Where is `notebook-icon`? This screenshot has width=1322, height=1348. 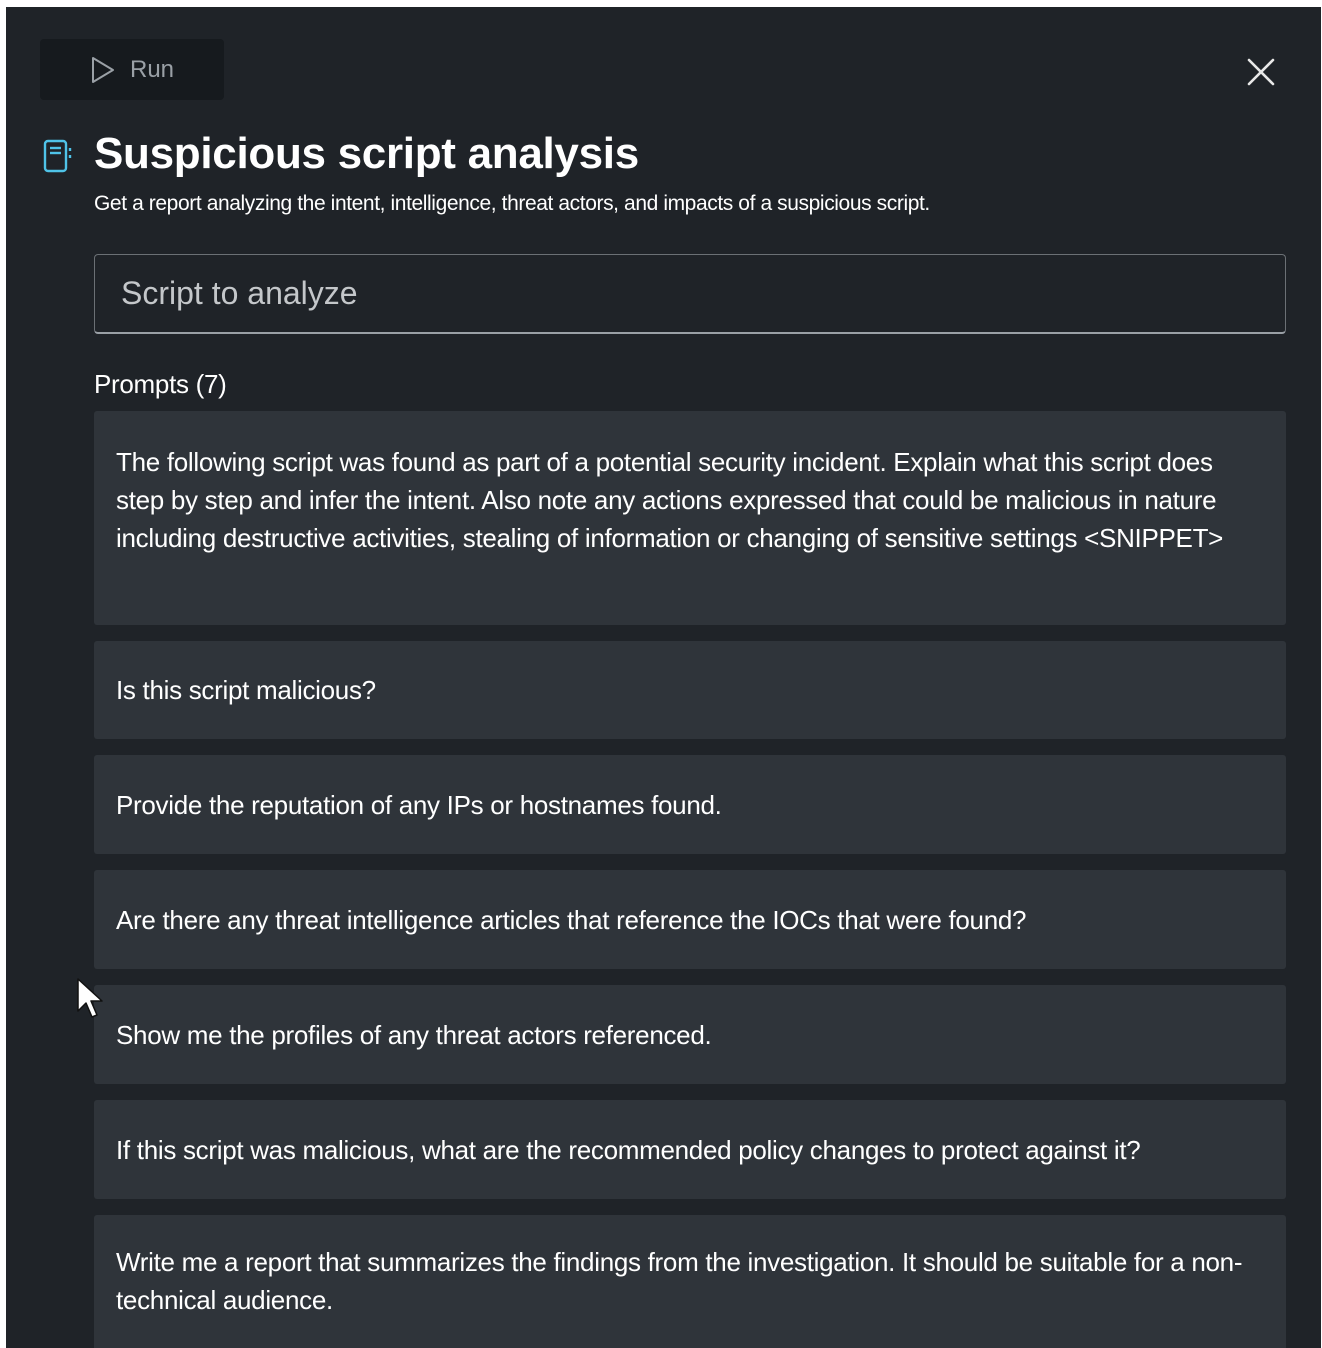 notebook-icon is located at coordinates (57, 156).